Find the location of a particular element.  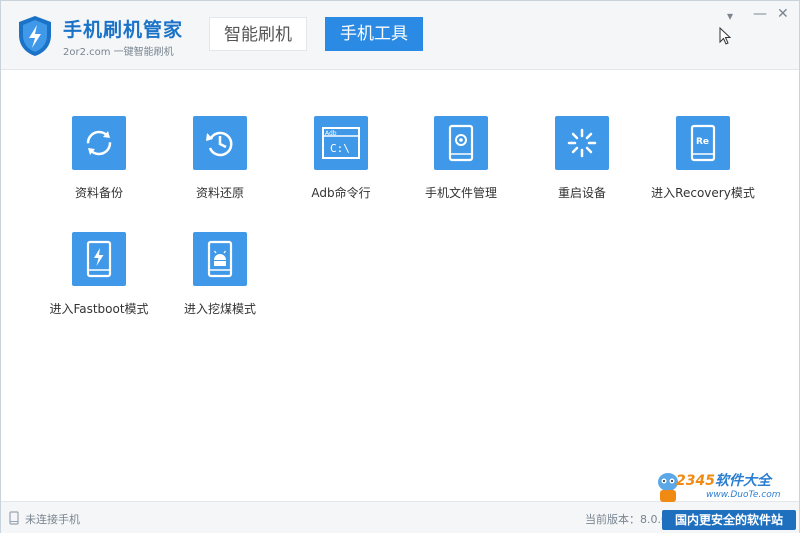

connection-status: 未连接手机 is located at coordinates (52, 519).